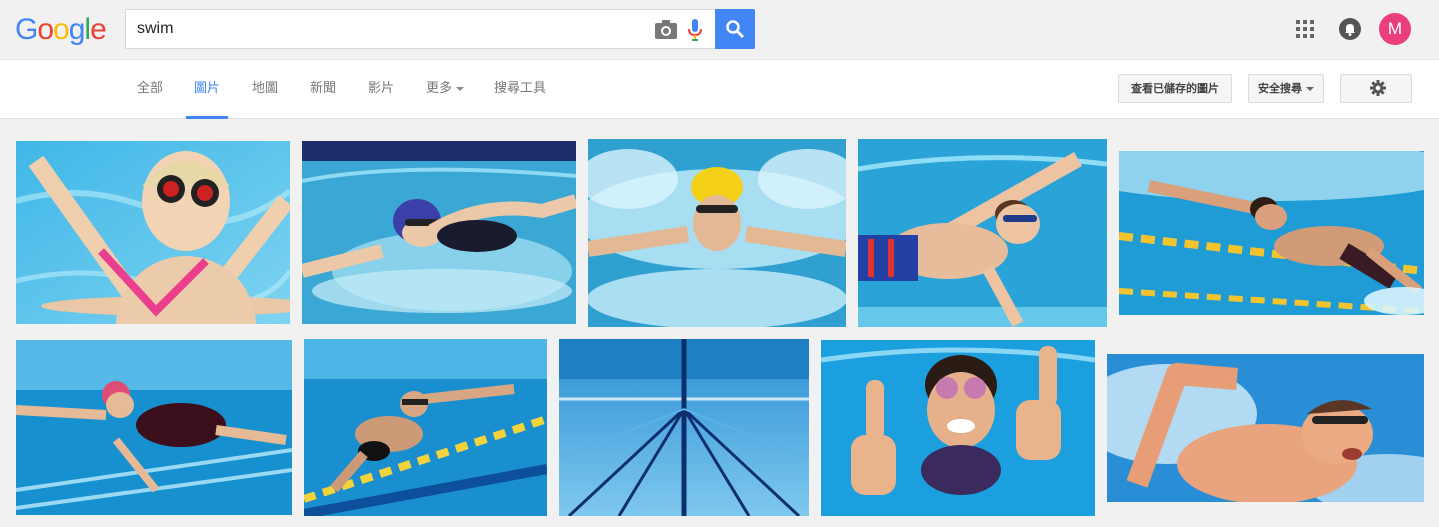 The image size is (1439, 527). What do you see at coordinates (1175, 88) in the screenshot?
I see `saved-images-button: 查看已儲存的圖片` at bounding box center [1175, 88].